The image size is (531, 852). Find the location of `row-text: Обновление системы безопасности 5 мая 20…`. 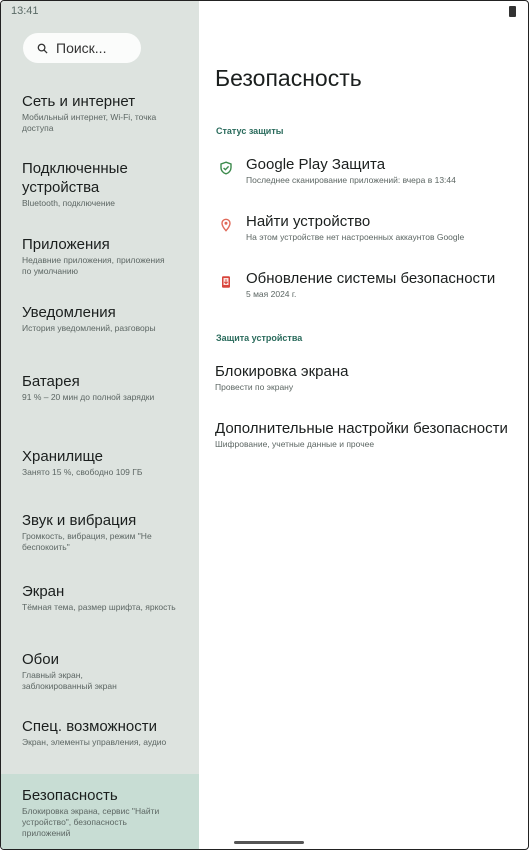

row-text: Обновление системы безопасности 5 мая 20… is located at coordinates (385, 284).